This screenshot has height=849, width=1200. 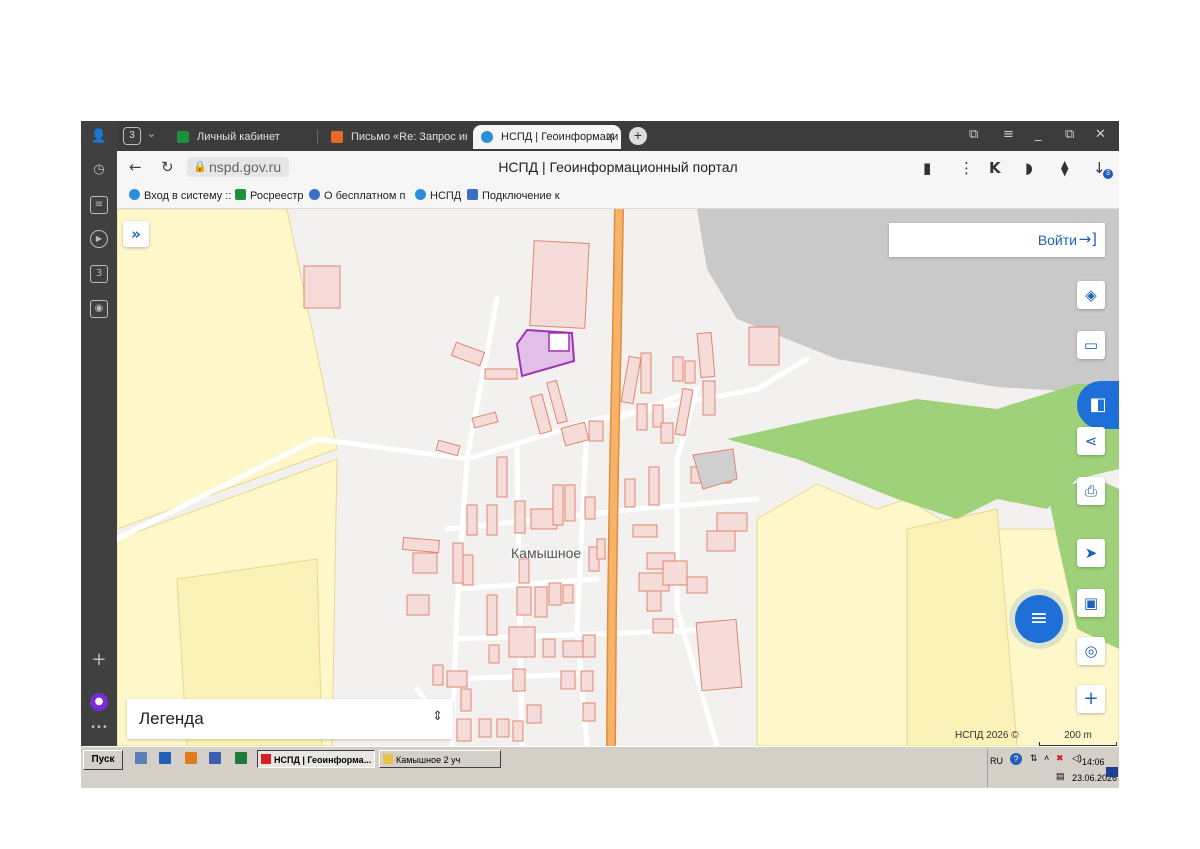 What do you see at coordinates (1093, 762) in the screenshot?
I see `clock-time: 14:06` at bounding box center [1093, 762].